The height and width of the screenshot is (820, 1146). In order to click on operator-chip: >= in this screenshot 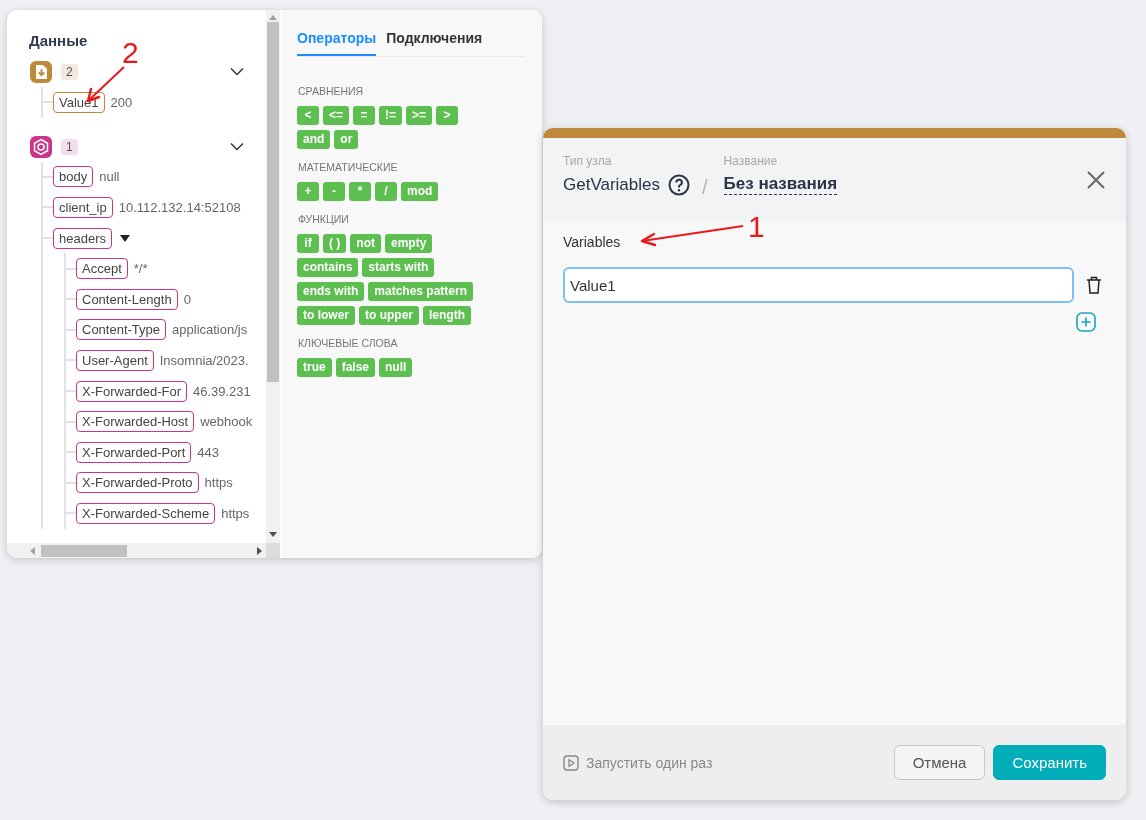, I will do `click(419, 115)`.